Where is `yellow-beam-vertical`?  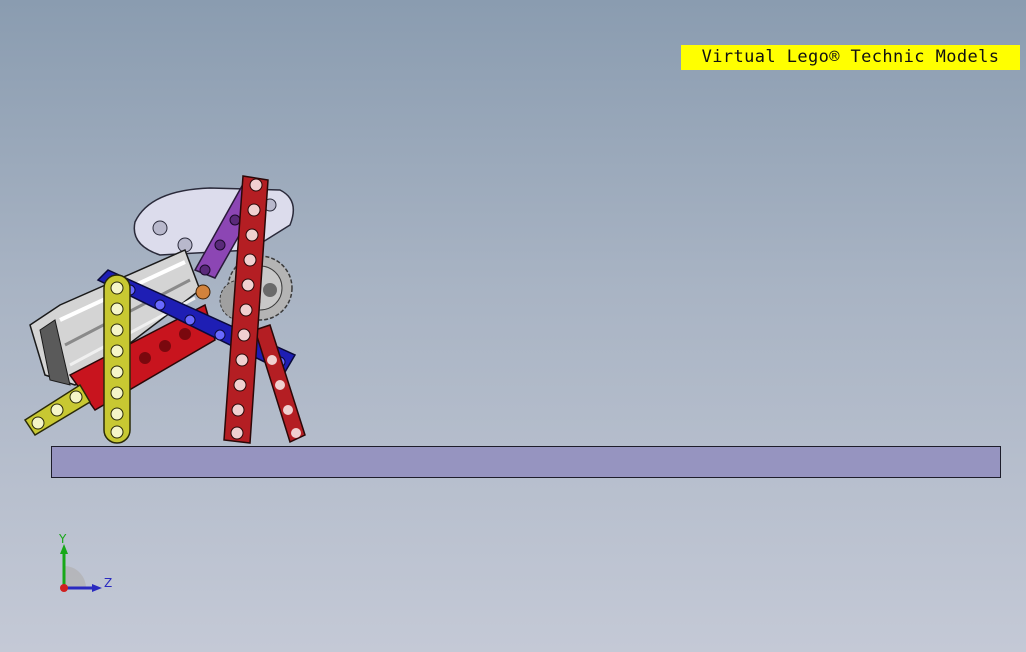 yellow-beam-vertical is located at coordinates (117, 359).